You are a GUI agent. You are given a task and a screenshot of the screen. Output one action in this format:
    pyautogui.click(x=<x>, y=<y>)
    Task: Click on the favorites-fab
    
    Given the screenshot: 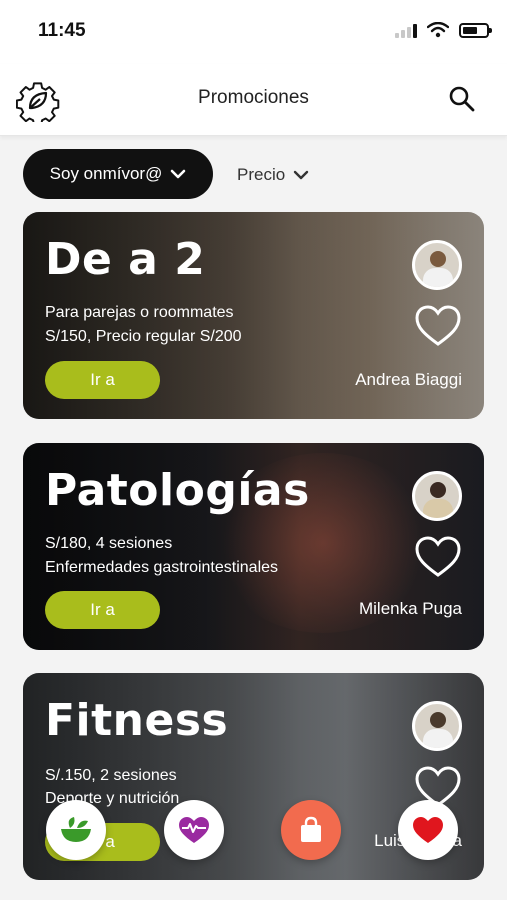 What is the action you would take?
    pyautogui.click(x=428, y=830)
    